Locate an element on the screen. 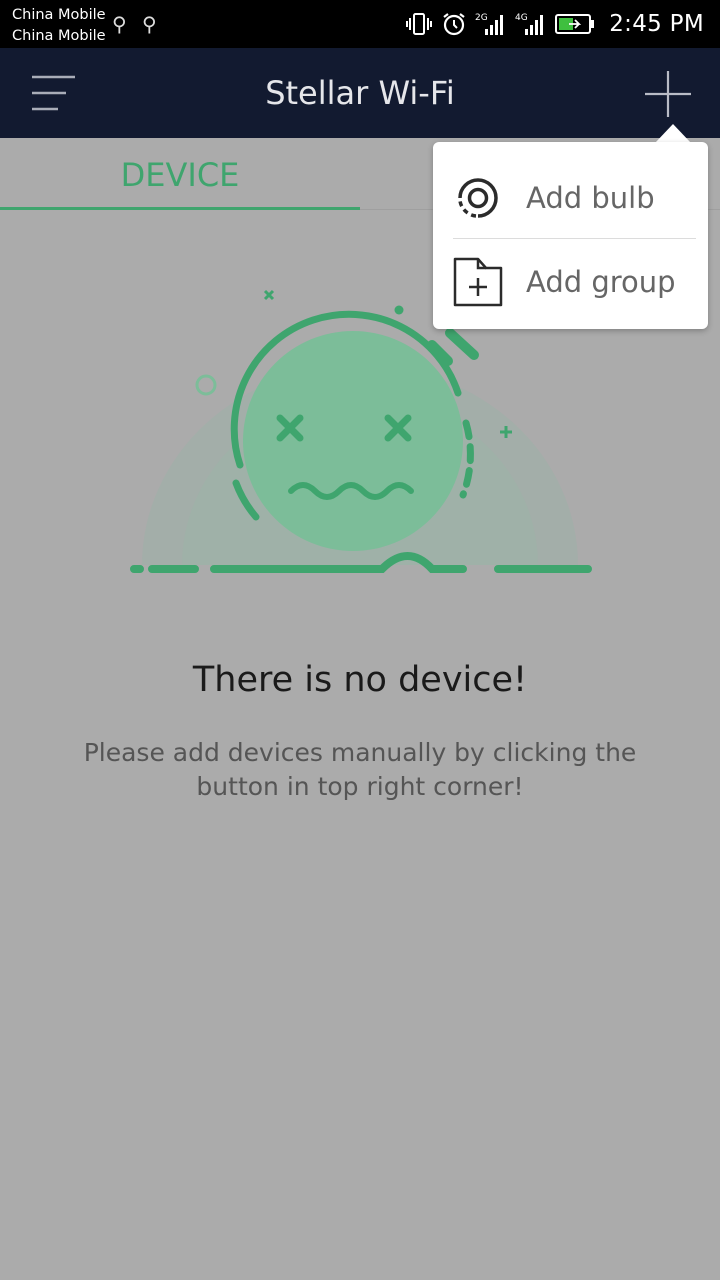 This screenshot has width=720, height=1280. plus-icon is located at coordinates (668, 94).